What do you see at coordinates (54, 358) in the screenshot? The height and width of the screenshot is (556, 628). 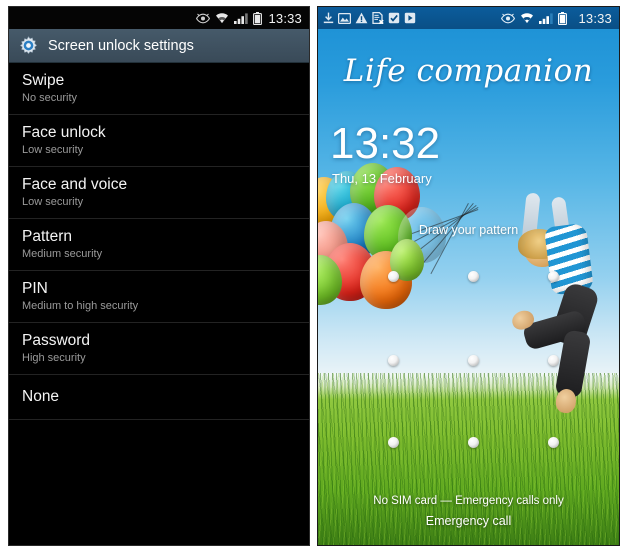 I see `list-item-subtitle: High security` at bounding box center [54, 358].